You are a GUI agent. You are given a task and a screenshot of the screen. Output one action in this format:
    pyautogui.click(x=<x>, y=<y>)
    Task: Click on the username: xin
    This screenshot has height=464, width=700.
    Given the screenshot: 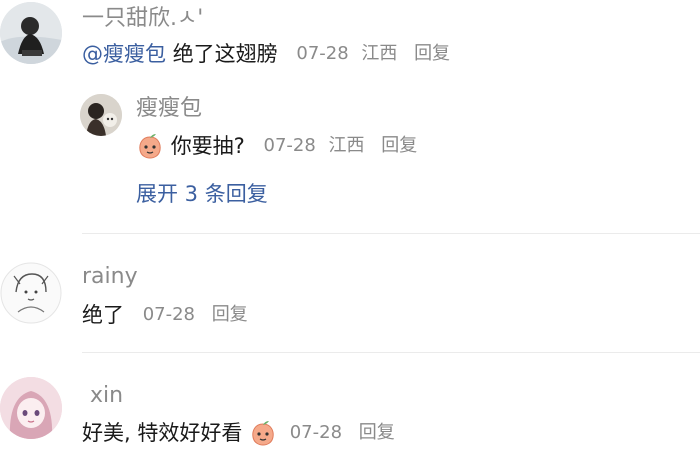 What is the action you would take?
    pyautogui.click(x=106, y=396)
    